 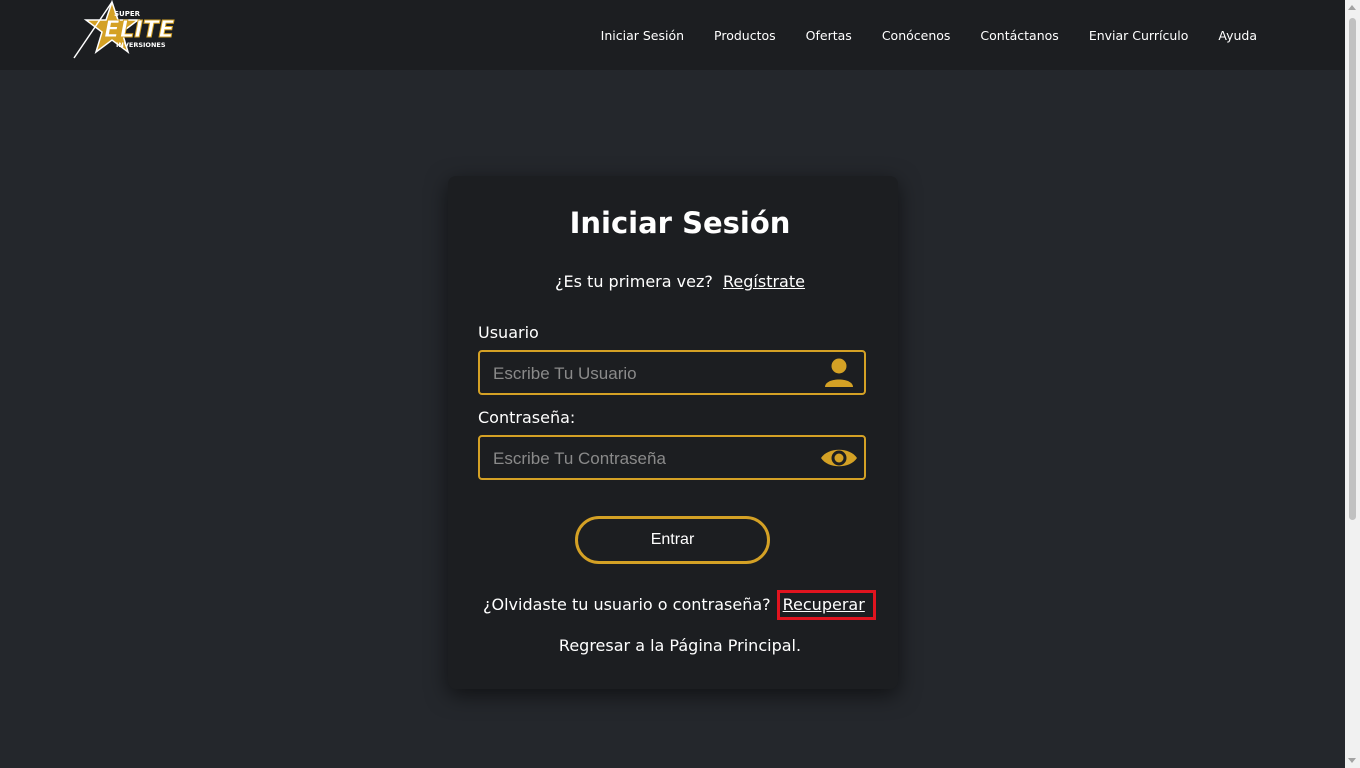 I want to click on super-elite-logo: SUPER ELITE INVERSIONES, so click(x=139, y=30).